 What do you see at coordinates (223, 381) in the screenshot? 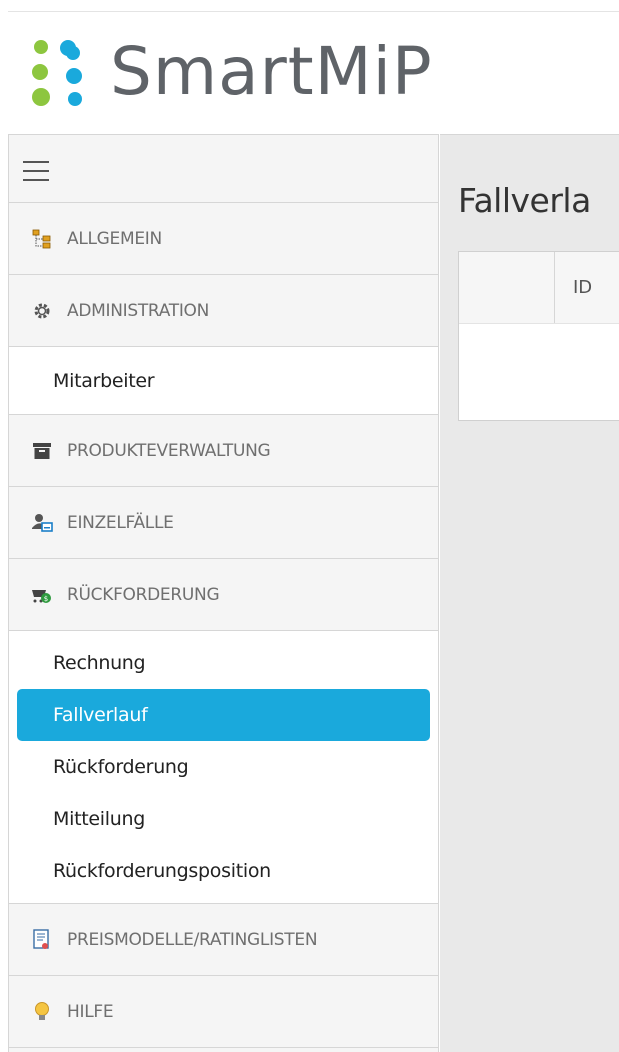
I see `sidebar-sublist-administration: Mitarbeiter` at bounding box center [223, 381].